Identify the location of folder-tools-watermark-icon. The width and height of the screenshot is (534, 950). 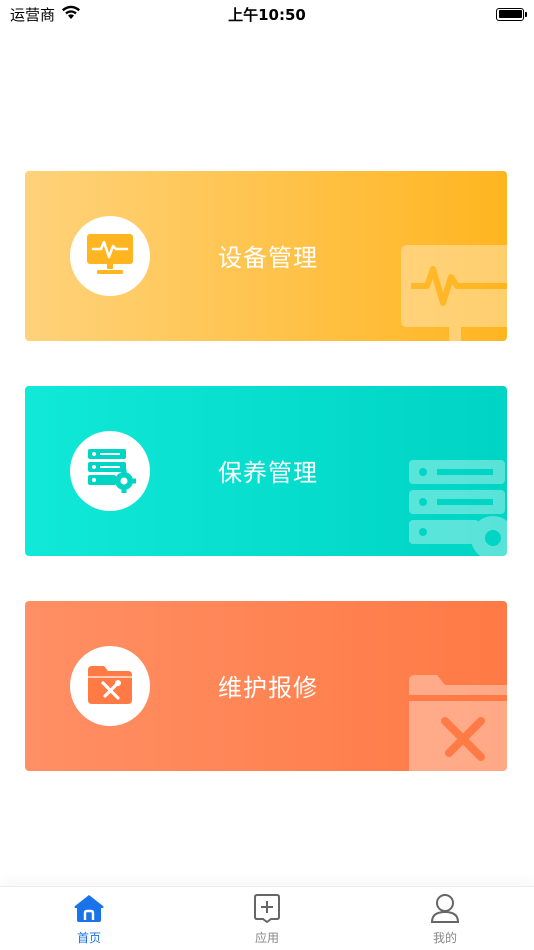
(452, 721).